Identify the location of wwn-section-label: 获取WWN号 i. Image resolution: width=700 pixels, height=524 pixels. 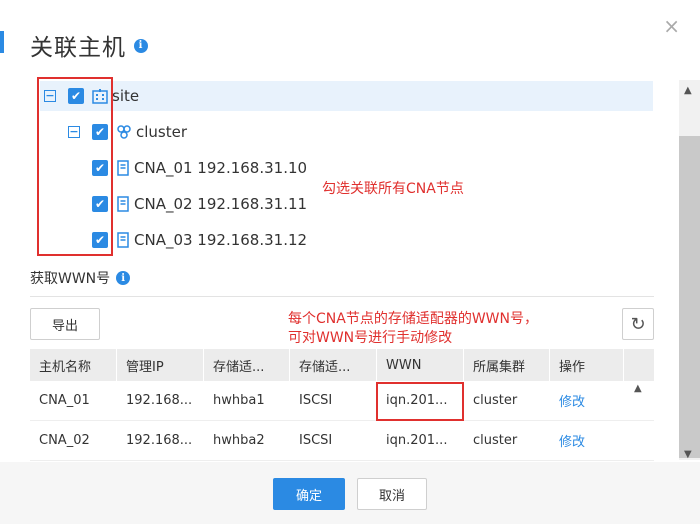
(80, 278).